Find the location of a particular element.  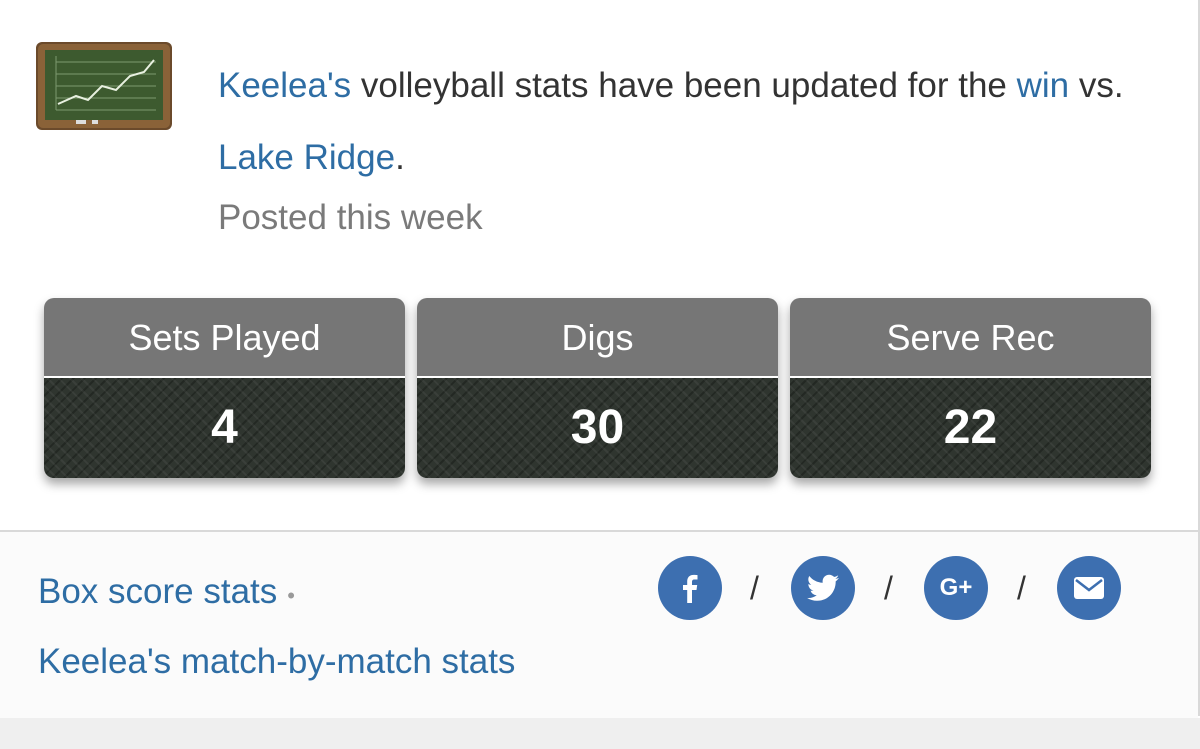

stat-box-digs: Digs 30 is located at coordinates (597, 388).